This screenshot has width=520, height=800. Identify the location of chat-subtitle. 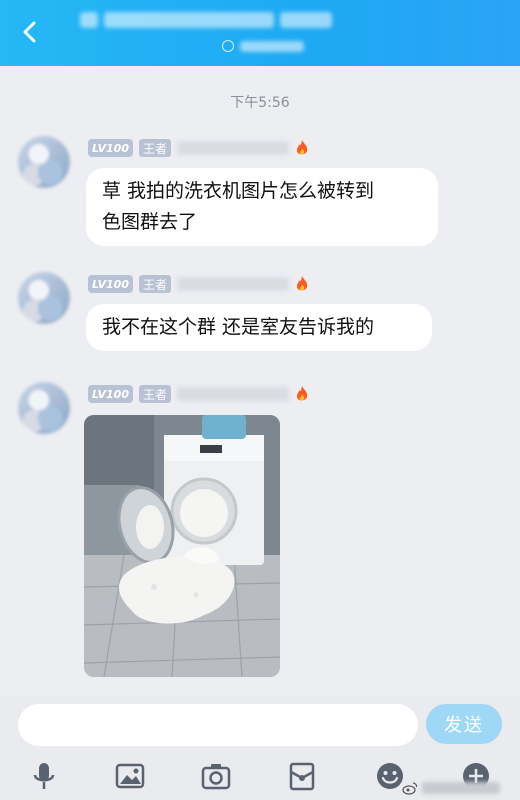
(263, 46).